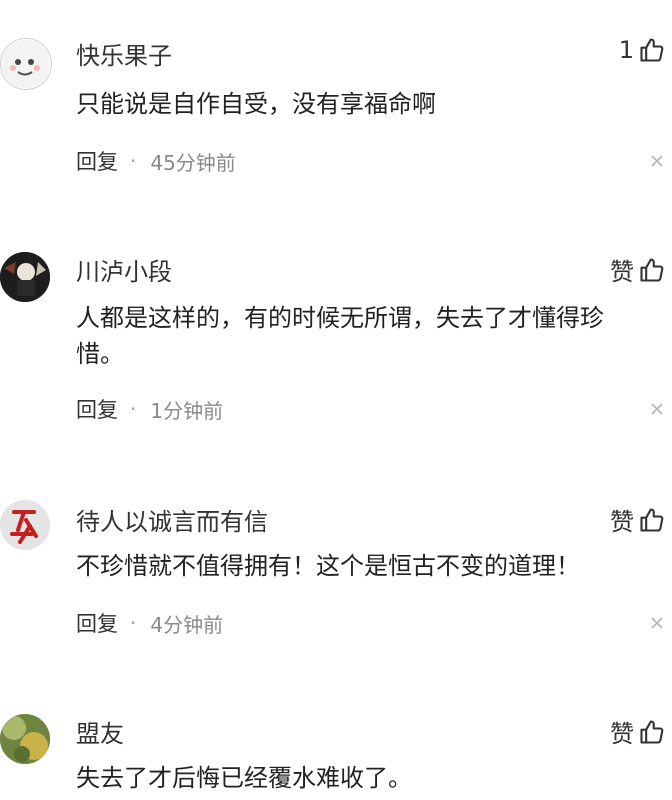 The width and height of the screenshot is (672, 800). I want to click on timestamp: 45分钟前, so click(193, 162).